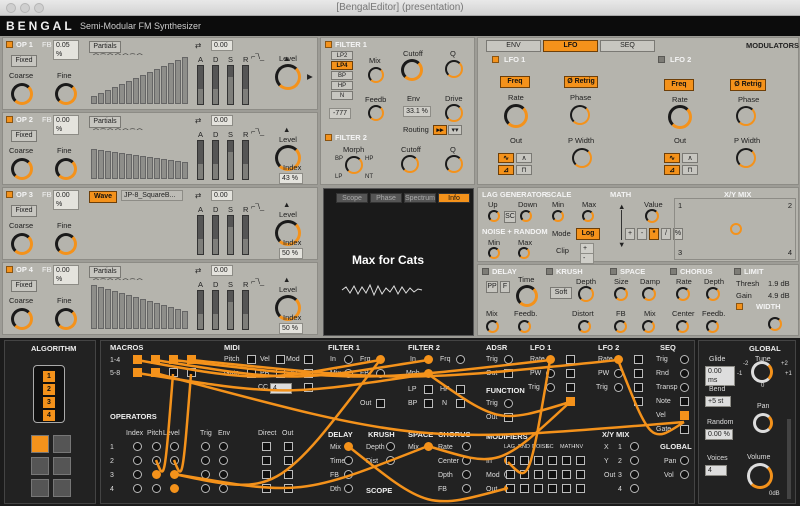  I want to click on tab-spectrum: Spectrum, so click(420, 198).